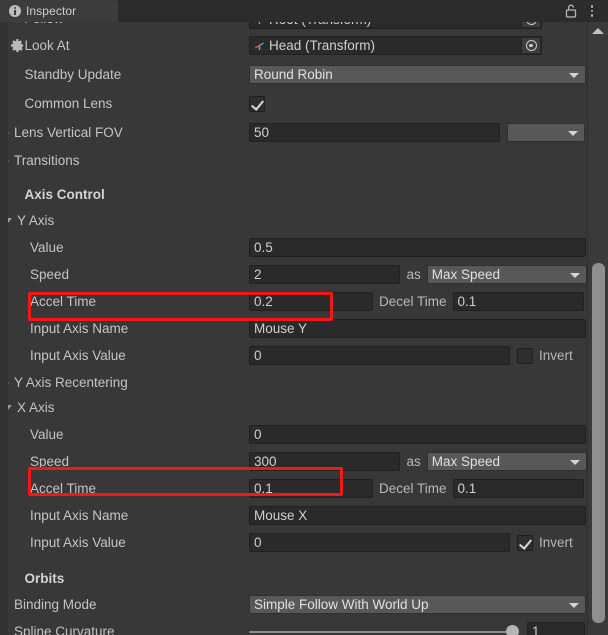 The width and height of the screenshot is (608, 635). I want to click on kebab-menu-icon, so click(592, 11).